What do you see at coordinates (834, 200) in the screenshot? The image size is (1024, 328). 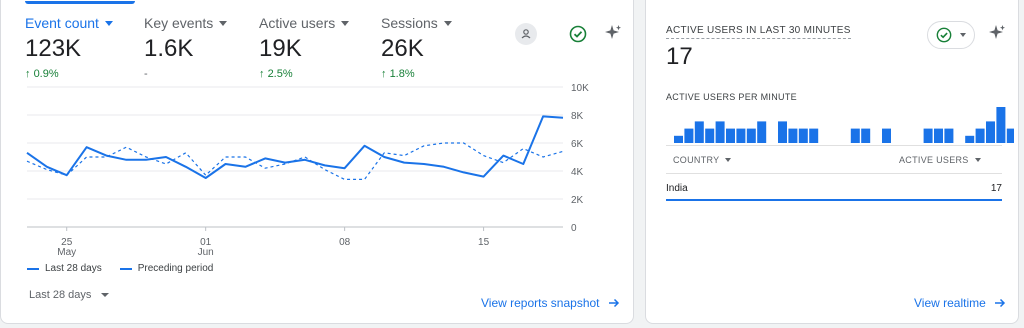 I see `share-bar` at bounding box center [834, 200].